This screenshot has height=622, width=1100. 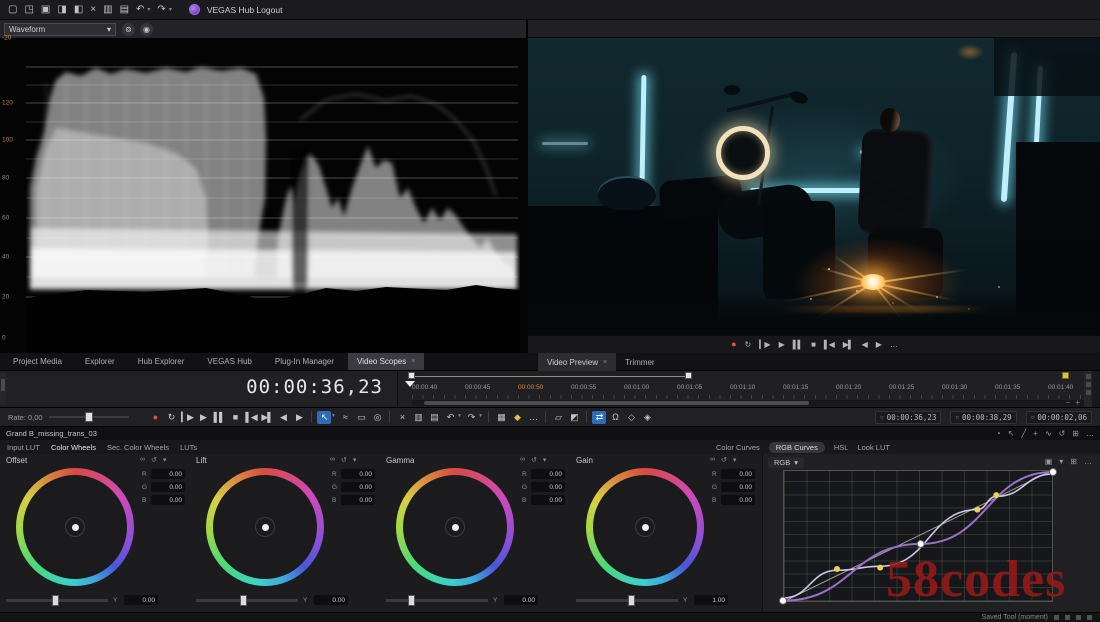 What do you see at coordinates (1065, 375) in the screenshot?
I see `timeline-marker` at bounding box center [1065, 375].